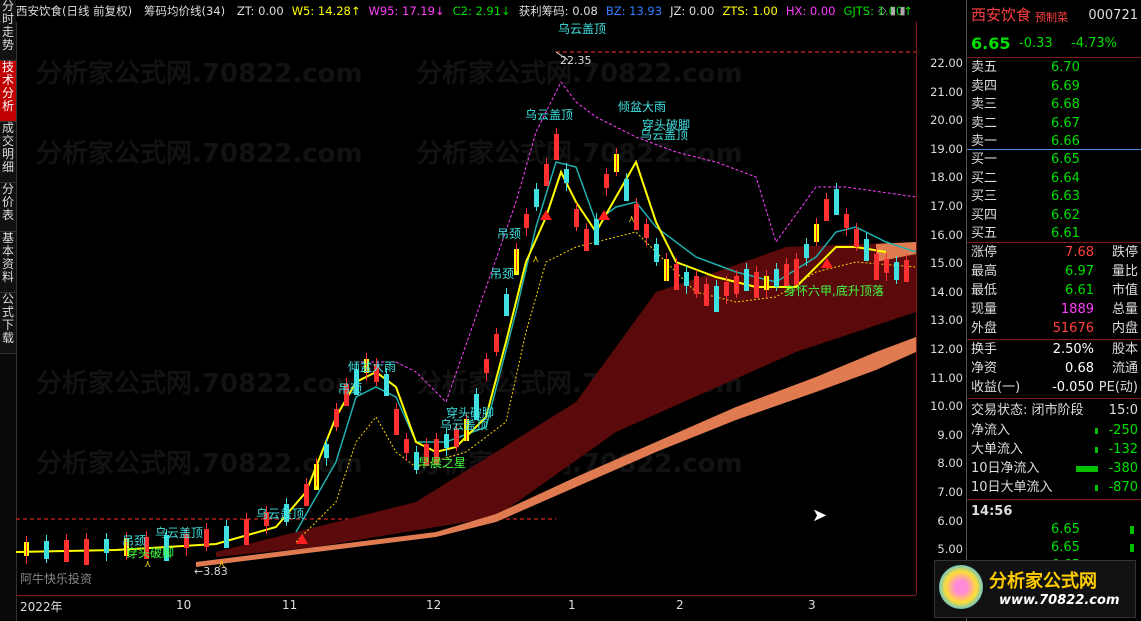  I want to click on flow-label: 10日大单流入, so click(1012, 487).